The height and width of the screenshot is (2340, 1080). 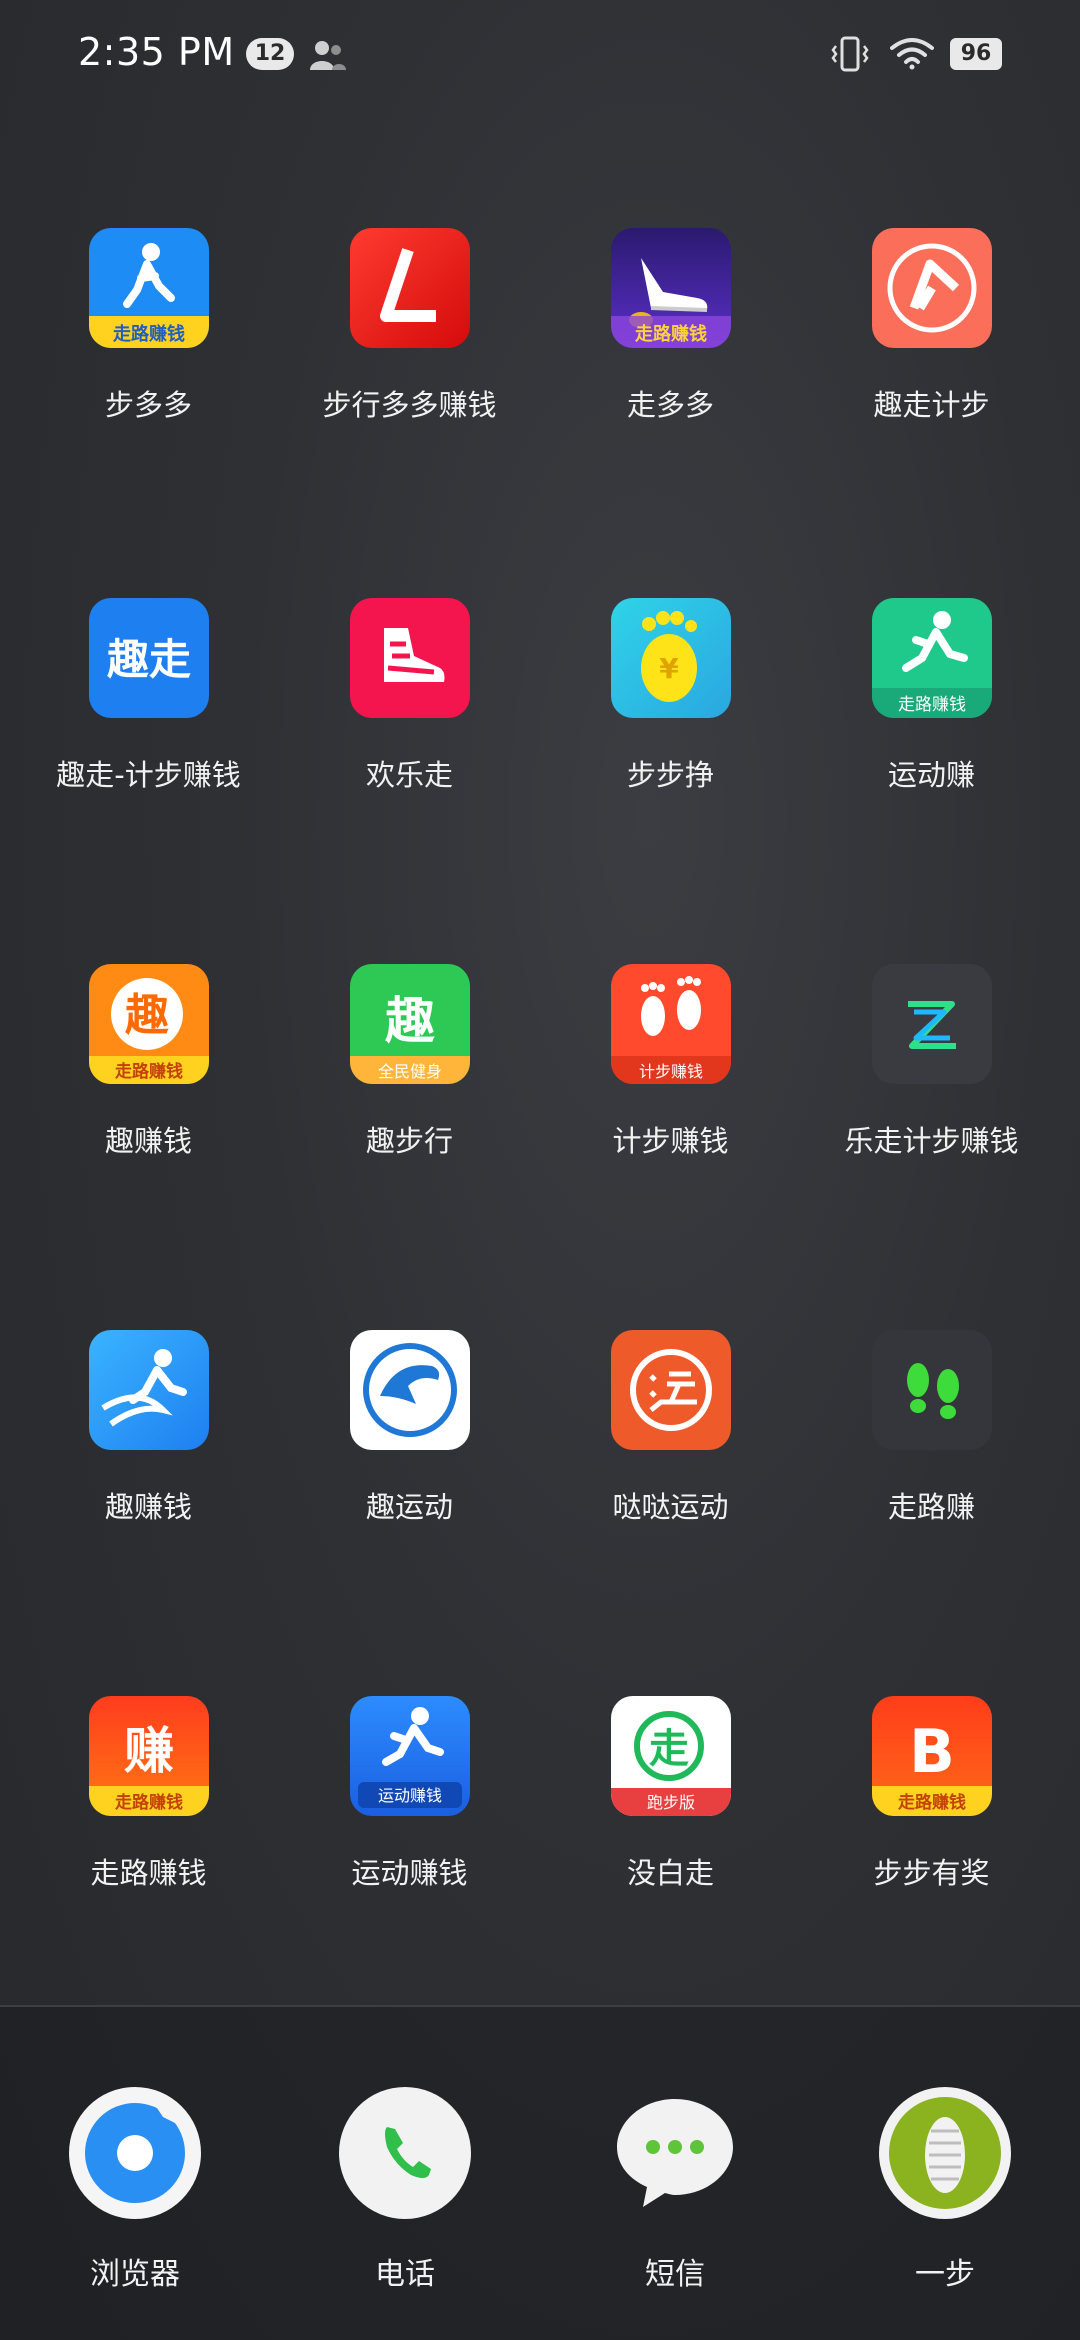 What do you see at coordinates (409, 1141) in the screenshot?
I see `app-label: 趣步行` at bounding box center [409, 1141].